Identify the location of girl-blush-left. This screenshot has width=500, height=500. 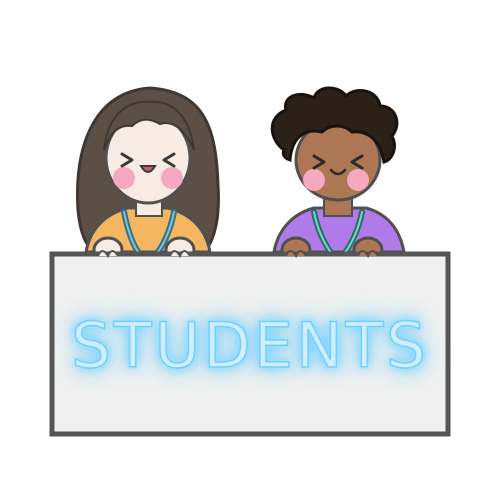
(124, 178).